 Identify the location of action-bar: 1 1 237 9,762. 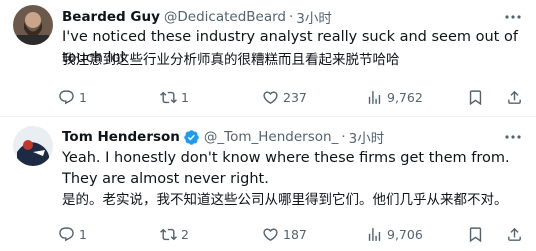
(290, 99).